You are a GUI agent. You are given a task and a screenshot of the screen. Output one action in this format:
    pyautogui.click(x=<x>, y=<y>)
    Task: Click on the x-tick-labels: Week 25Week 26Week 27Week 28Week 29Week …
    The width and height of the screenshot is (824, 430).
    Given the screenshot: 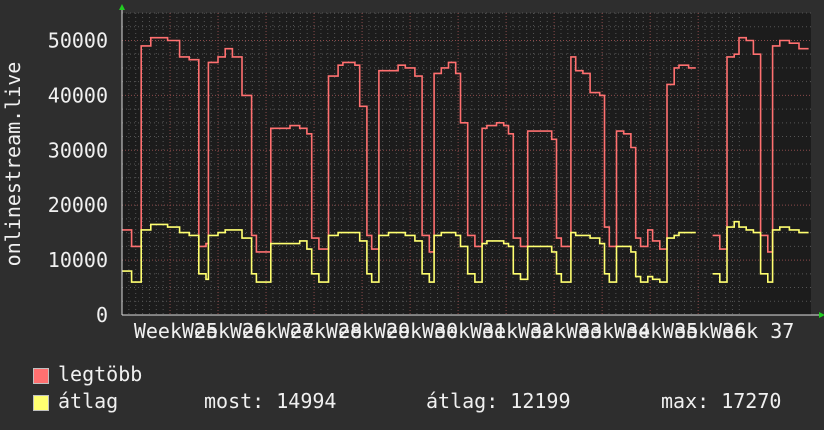 What is the action you would take?
    pyautogui.click(x=464, y=331)
    